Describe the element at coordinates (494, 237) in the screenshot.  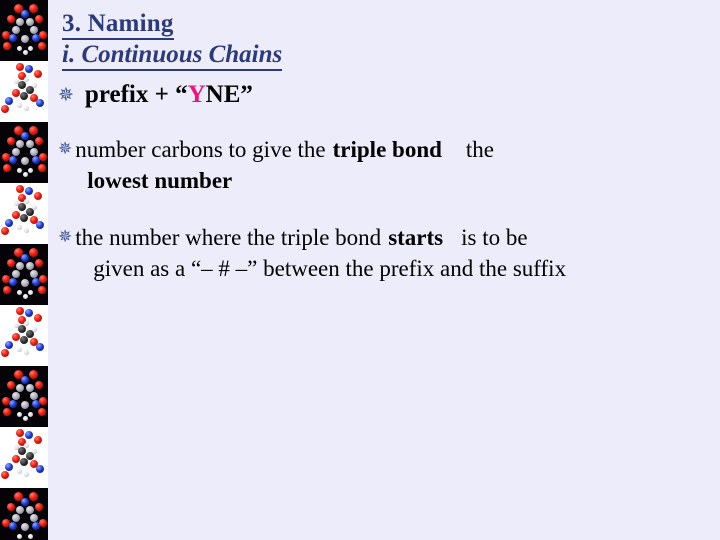
I see `bullet-3-seg-3: is to be` at that location.